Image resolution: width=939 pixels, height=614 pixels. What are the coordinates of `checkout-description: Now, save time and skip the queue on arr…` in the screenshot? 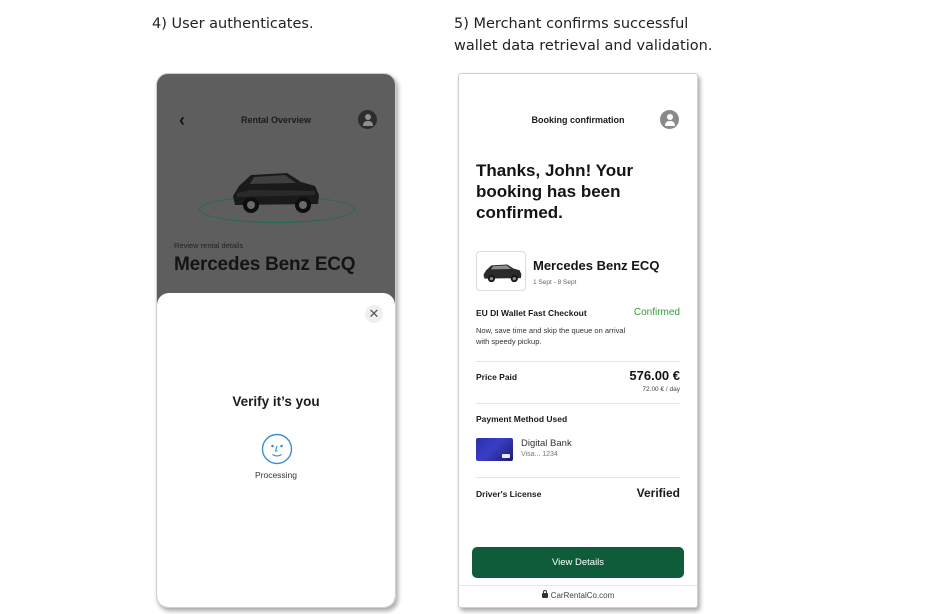 It's located at (581, 336).